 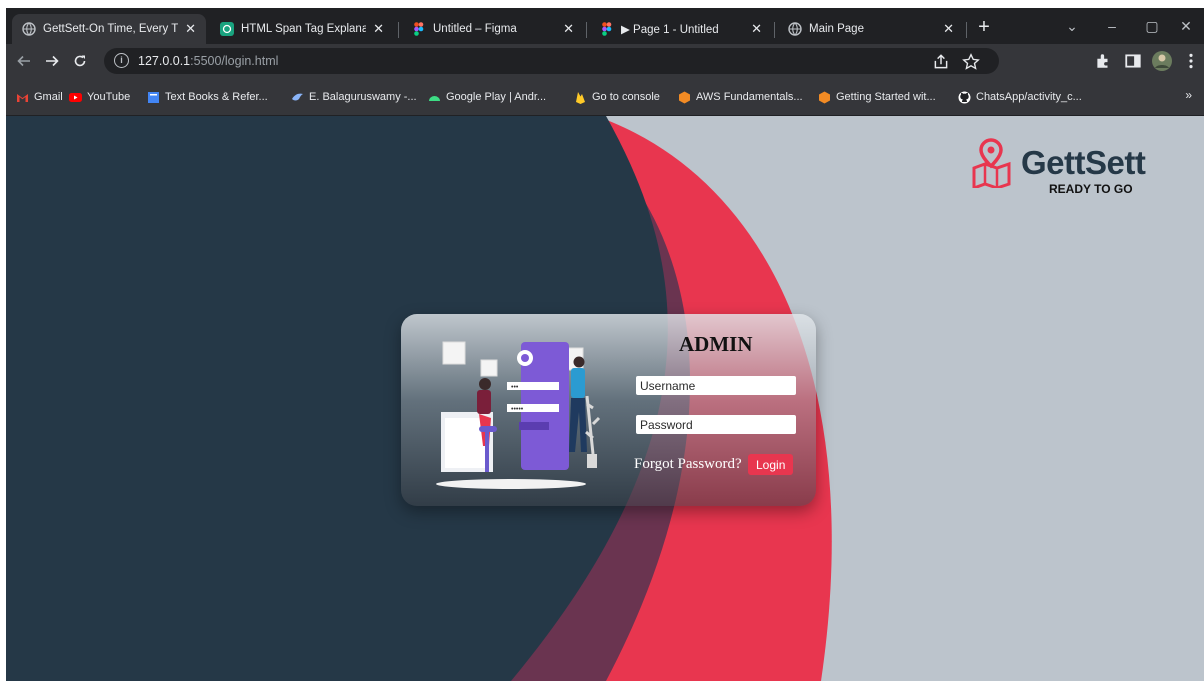 I want to click on site-info-icon: i, so click(x=121, y=60).